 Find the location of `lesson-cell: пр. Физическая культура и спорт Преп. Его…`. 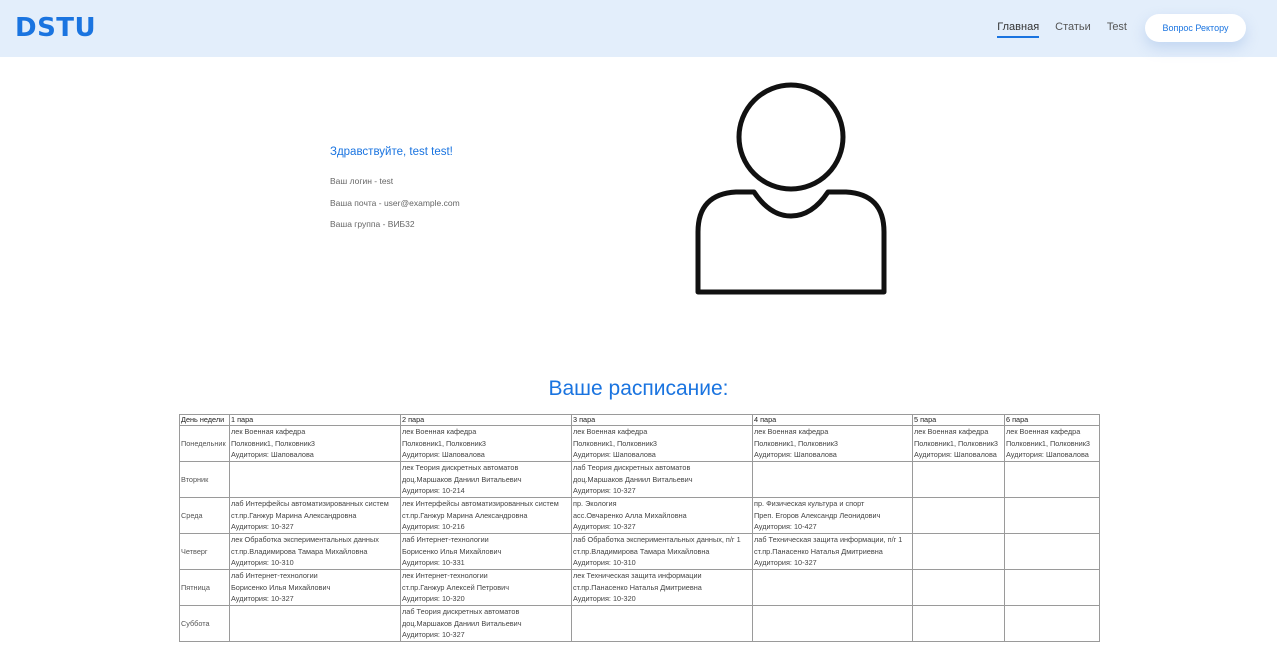

lesson-cell: пр. Физическая культура и спорт Преп. Его… is located at coordinates (832, 515).